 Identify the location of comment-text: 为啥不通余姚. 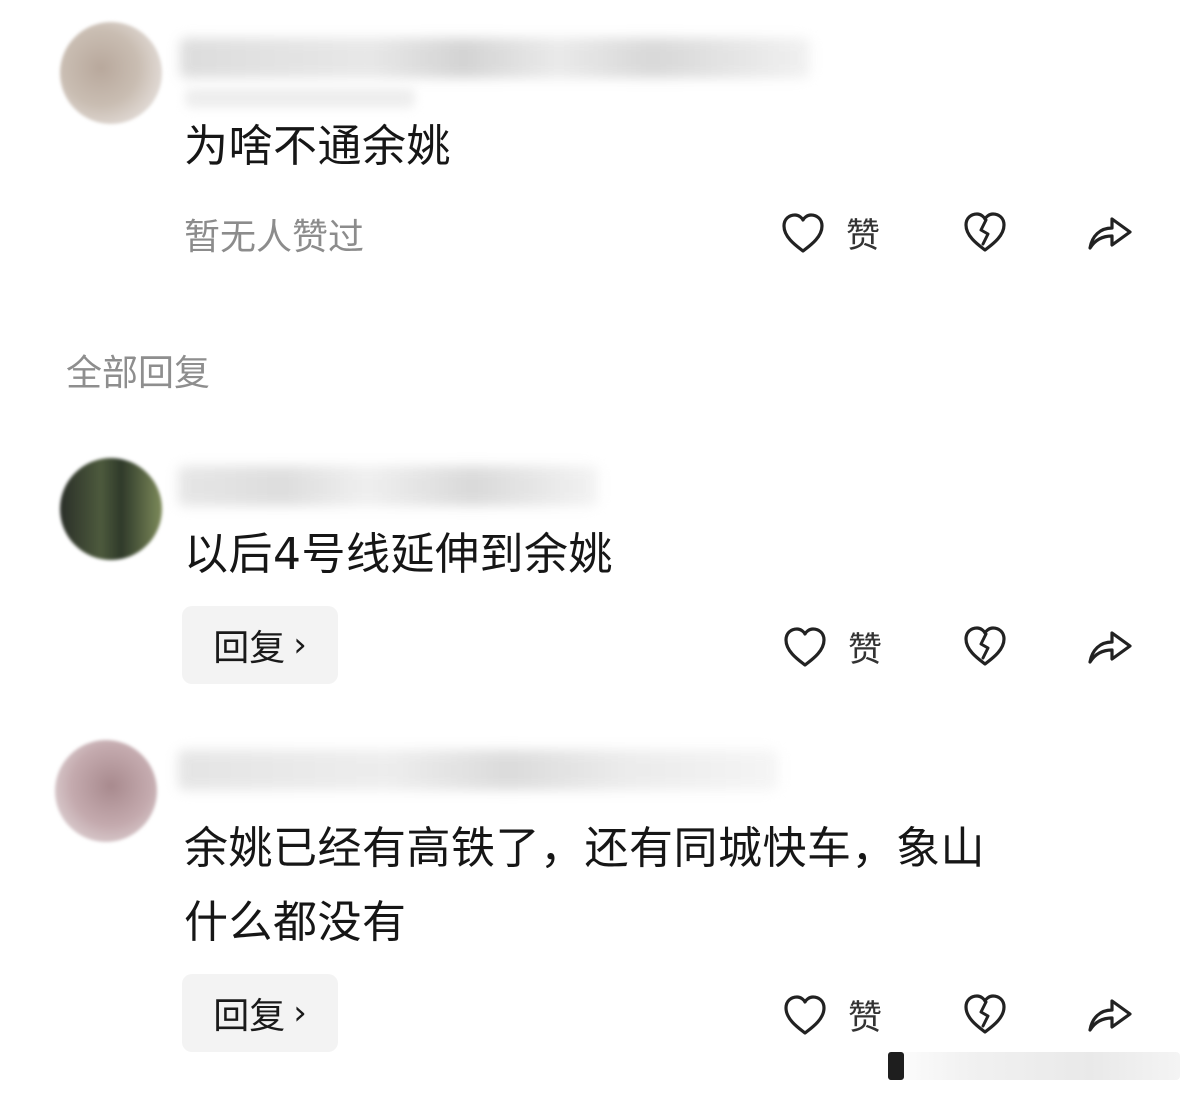
(317, 146).